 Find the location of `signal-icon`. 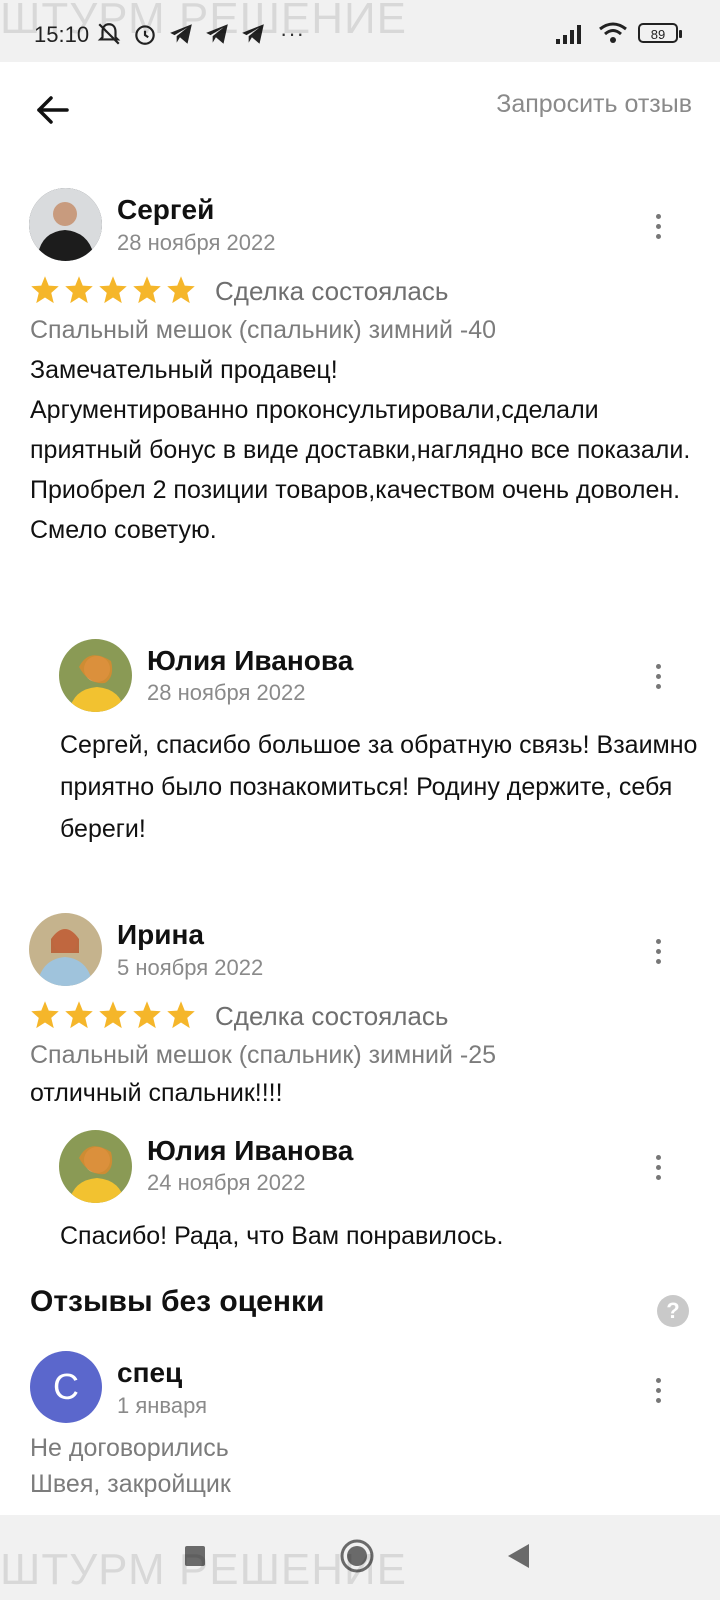

signal-icon is located at coordinates (568, 34).